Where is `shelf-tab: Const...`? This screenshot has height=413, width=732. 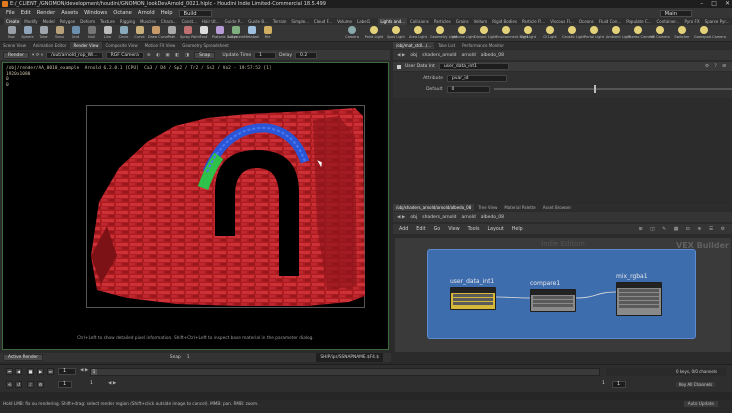
shelf-tab: Const... is located at coordinates (189, 21).